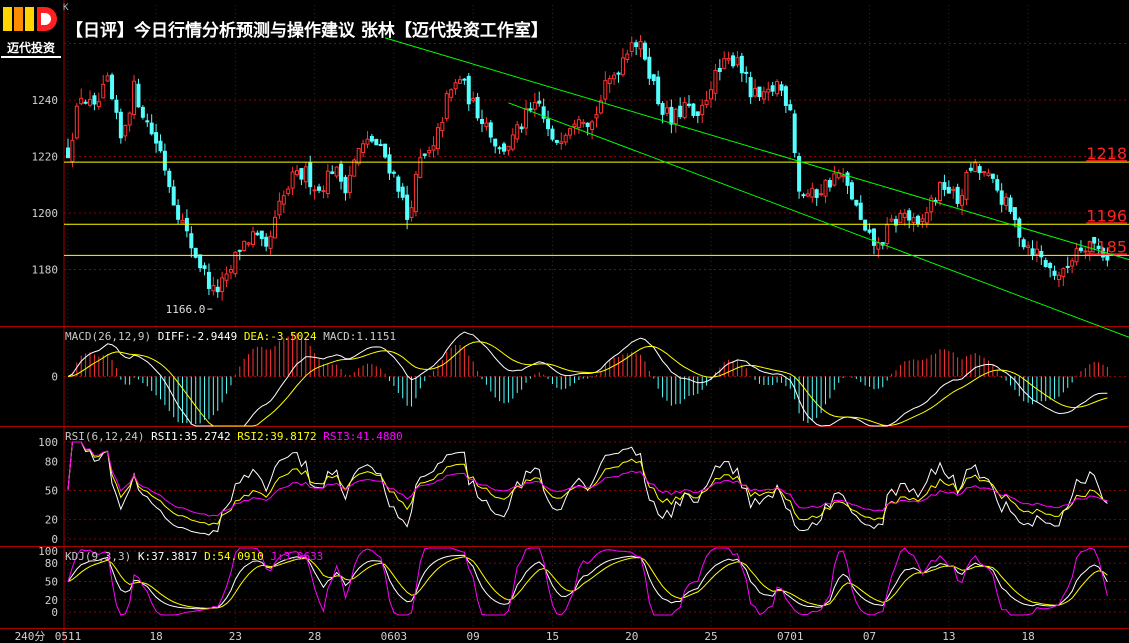  Describe the element at coordinates (194, 436) in the screenshot. I see `rsi-readout-rsi1: RSI1:35.2742` at that location.